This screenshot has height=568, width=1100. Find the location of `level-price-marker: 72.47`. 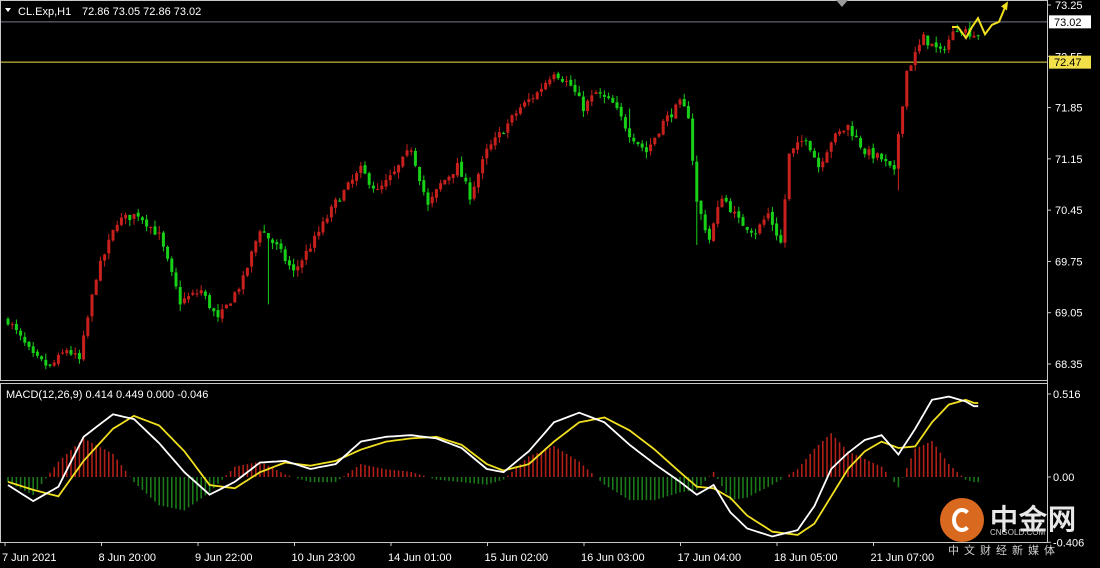

level-price-marker: 72.47 is located at coordinates (1070, 62).